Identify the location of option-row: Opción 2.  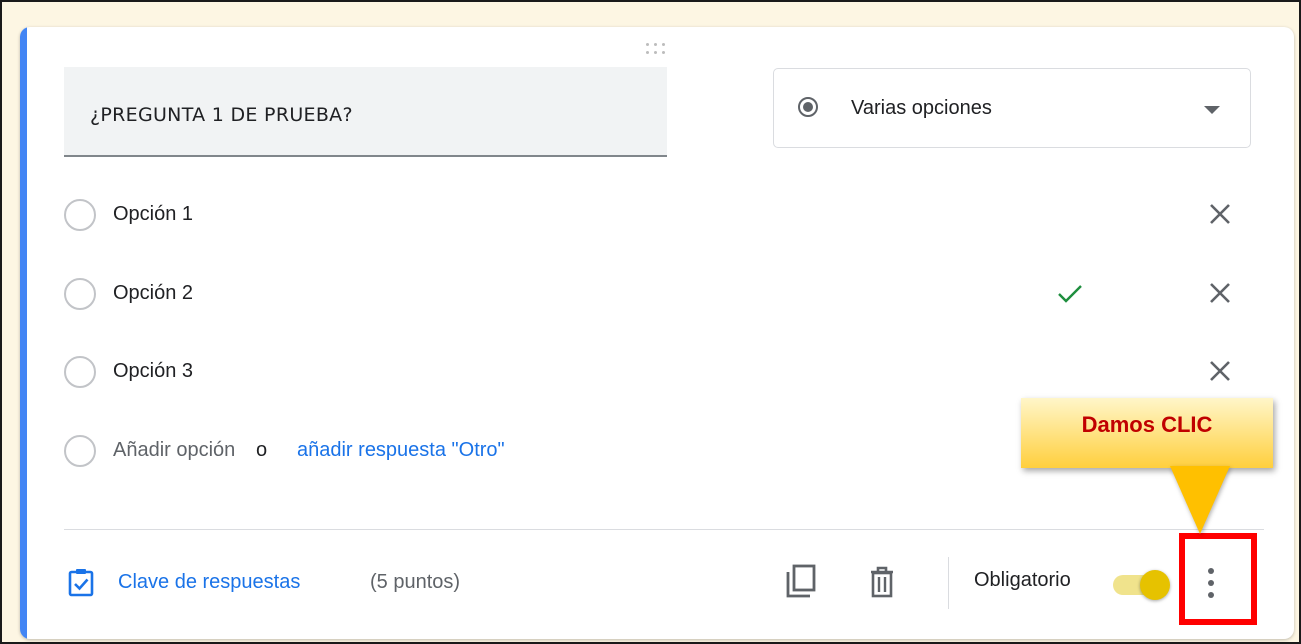
(664, 293).